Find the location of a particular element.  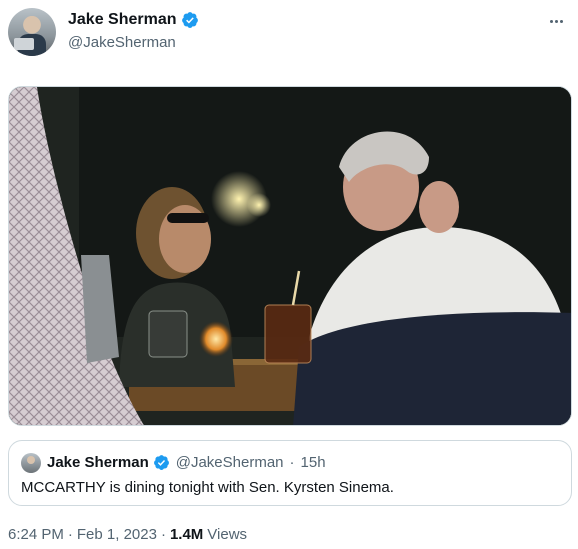

photo-glasses is located at coordinates (188, 218).